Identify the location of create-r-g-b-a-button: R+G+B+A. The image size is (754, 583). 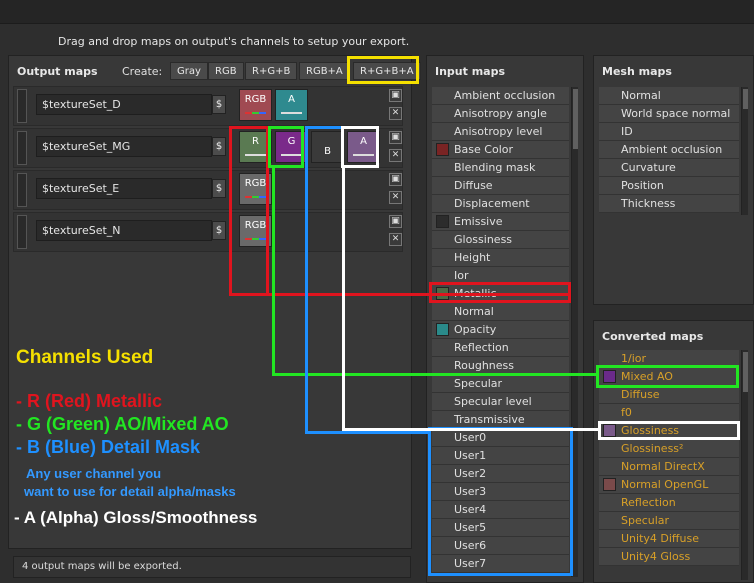
(387, 71).